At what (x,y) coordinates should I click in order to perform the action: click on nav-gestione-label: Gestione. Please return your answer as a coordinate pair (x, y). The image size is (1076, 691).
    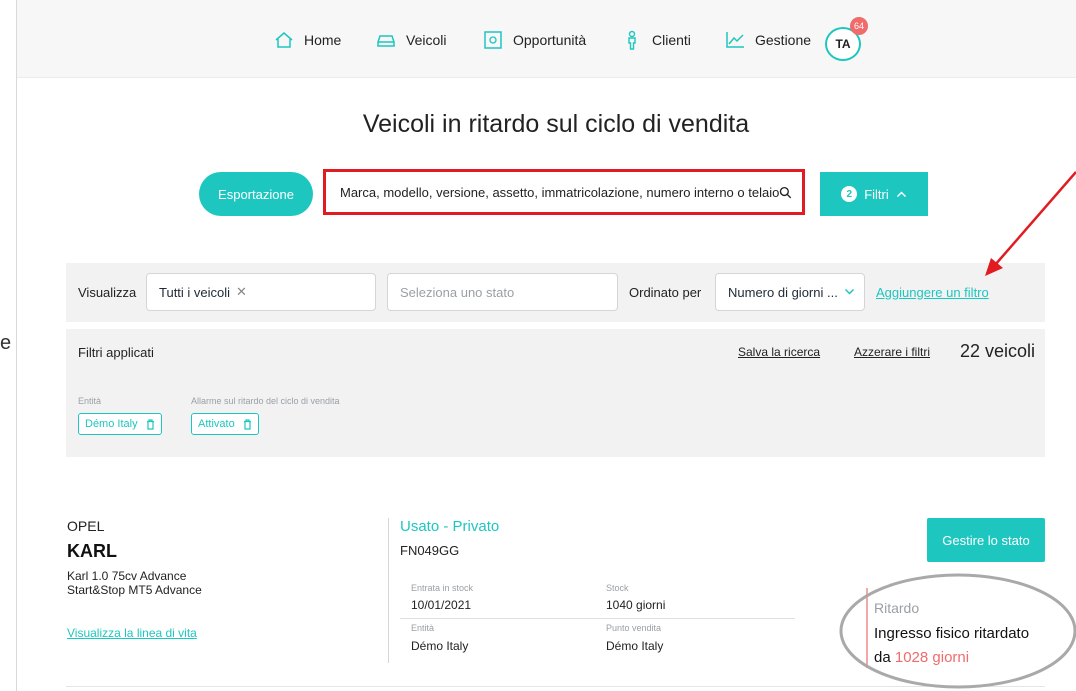
    Looking at the image, I should click on (783, 40).